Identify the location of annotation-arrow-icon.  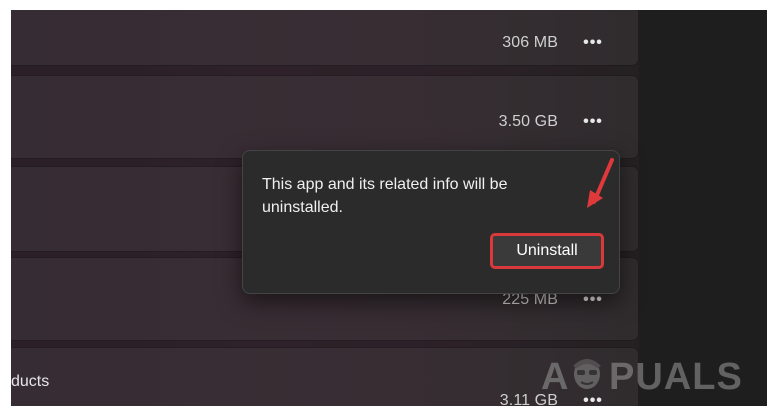
(600, 183).